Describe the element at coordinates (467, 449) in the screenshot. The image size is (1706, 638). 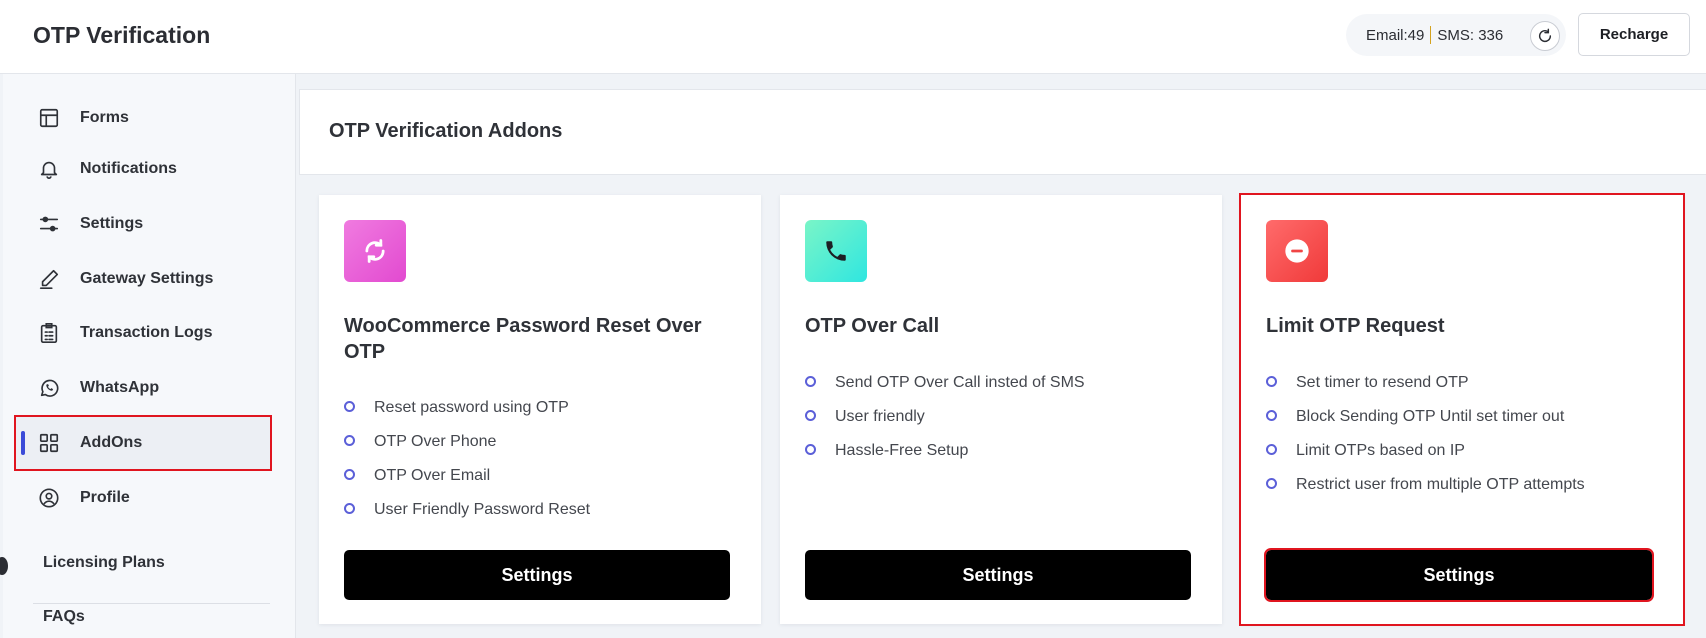
I see `feature-item: OTP Over Phone` at that location.